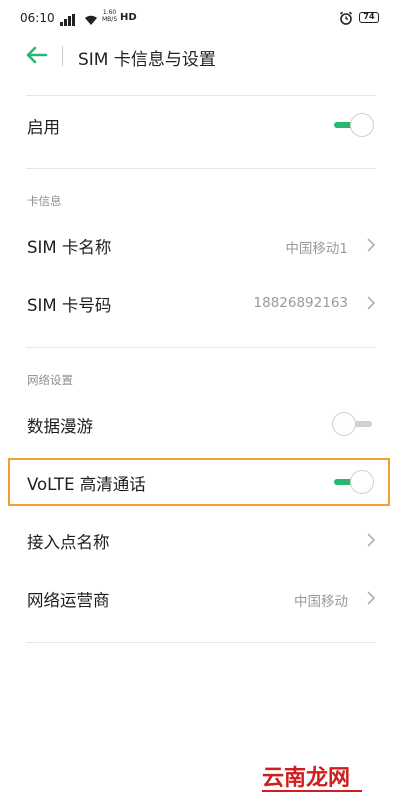 The width and height of the screenshot is (400, 805). I want to click on network-type-badge: HD, so click(128, 17).